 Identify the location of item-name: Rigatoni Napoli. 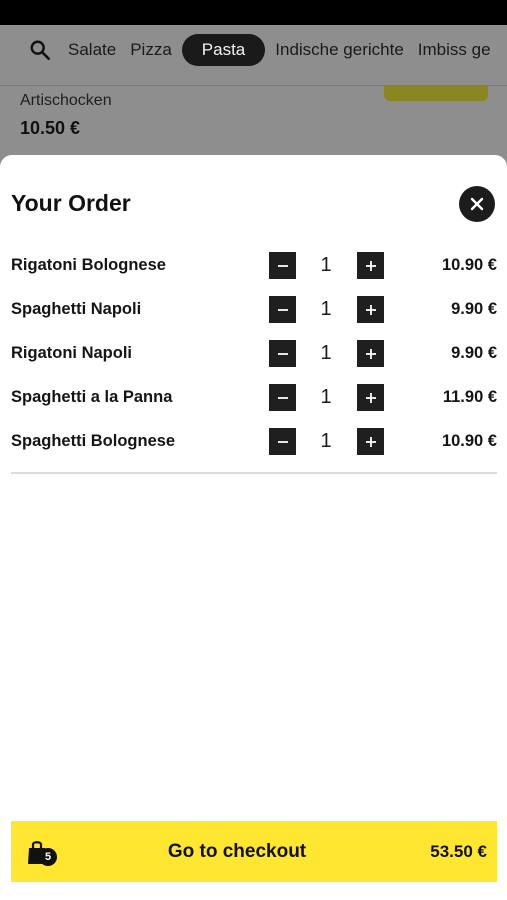
(71, 353).